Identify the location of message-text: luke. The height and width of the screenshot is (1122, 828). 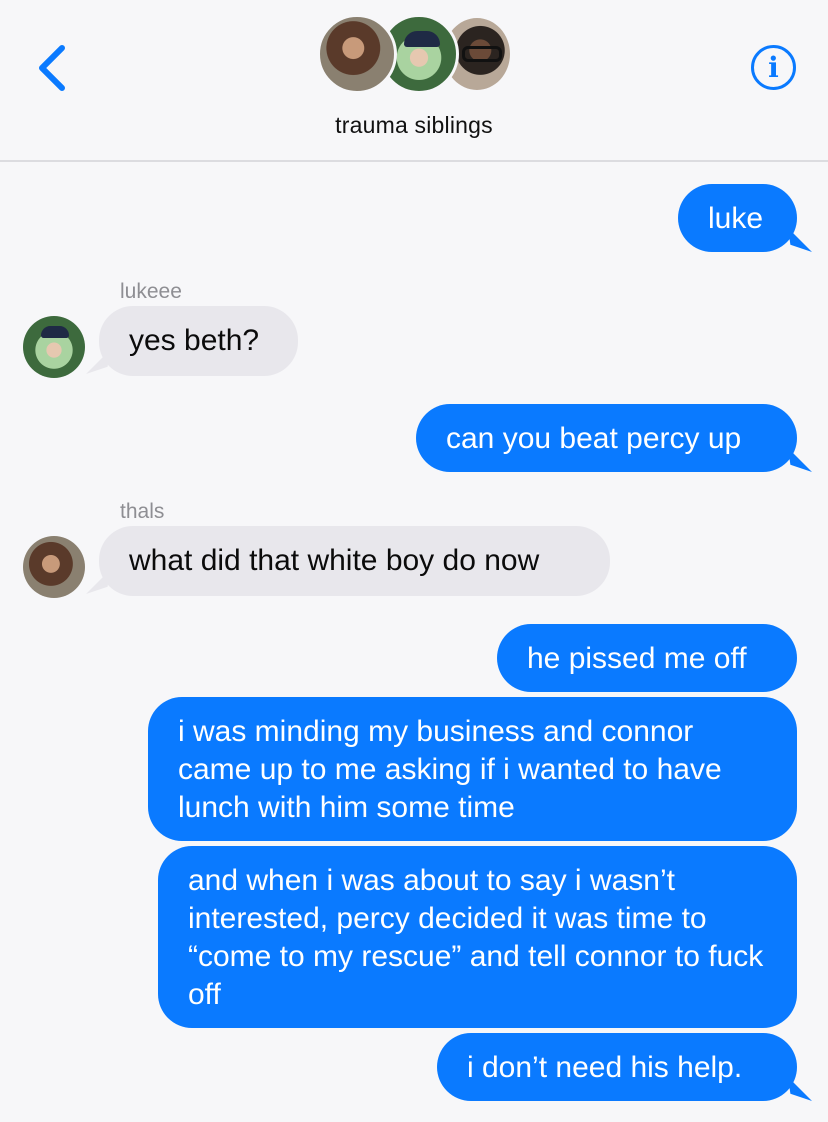
(736, 218).